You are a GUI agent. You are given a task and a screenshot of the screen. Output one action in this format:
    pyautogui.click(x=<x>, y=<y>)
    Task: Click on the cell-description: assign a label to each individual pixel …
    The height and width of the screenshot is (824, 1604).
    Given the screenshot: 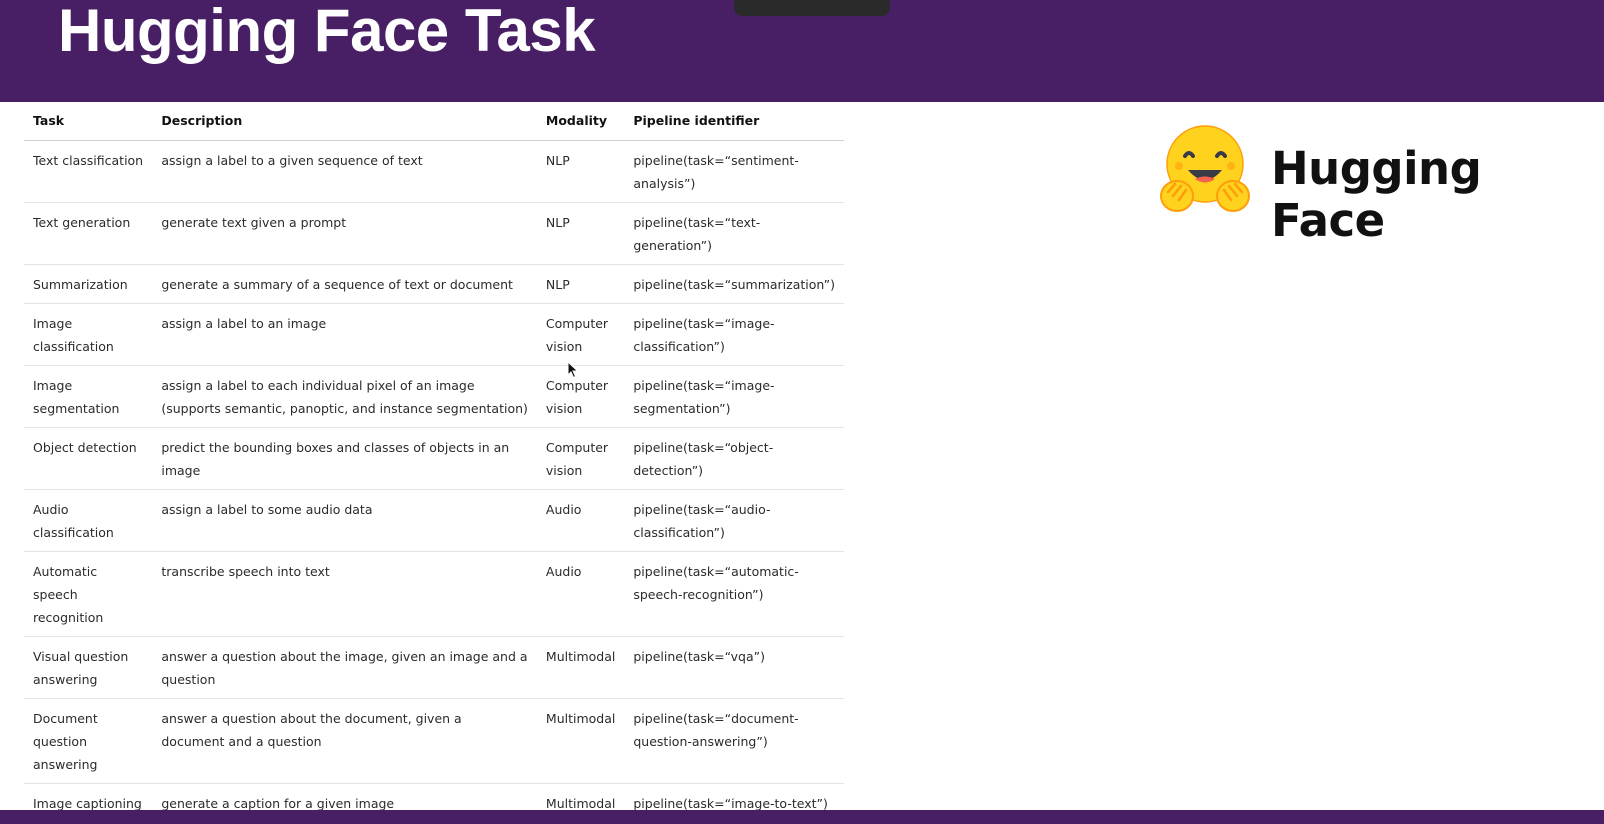 What is the action you would take?
    pyautogui.click(x=344, y=396)
    